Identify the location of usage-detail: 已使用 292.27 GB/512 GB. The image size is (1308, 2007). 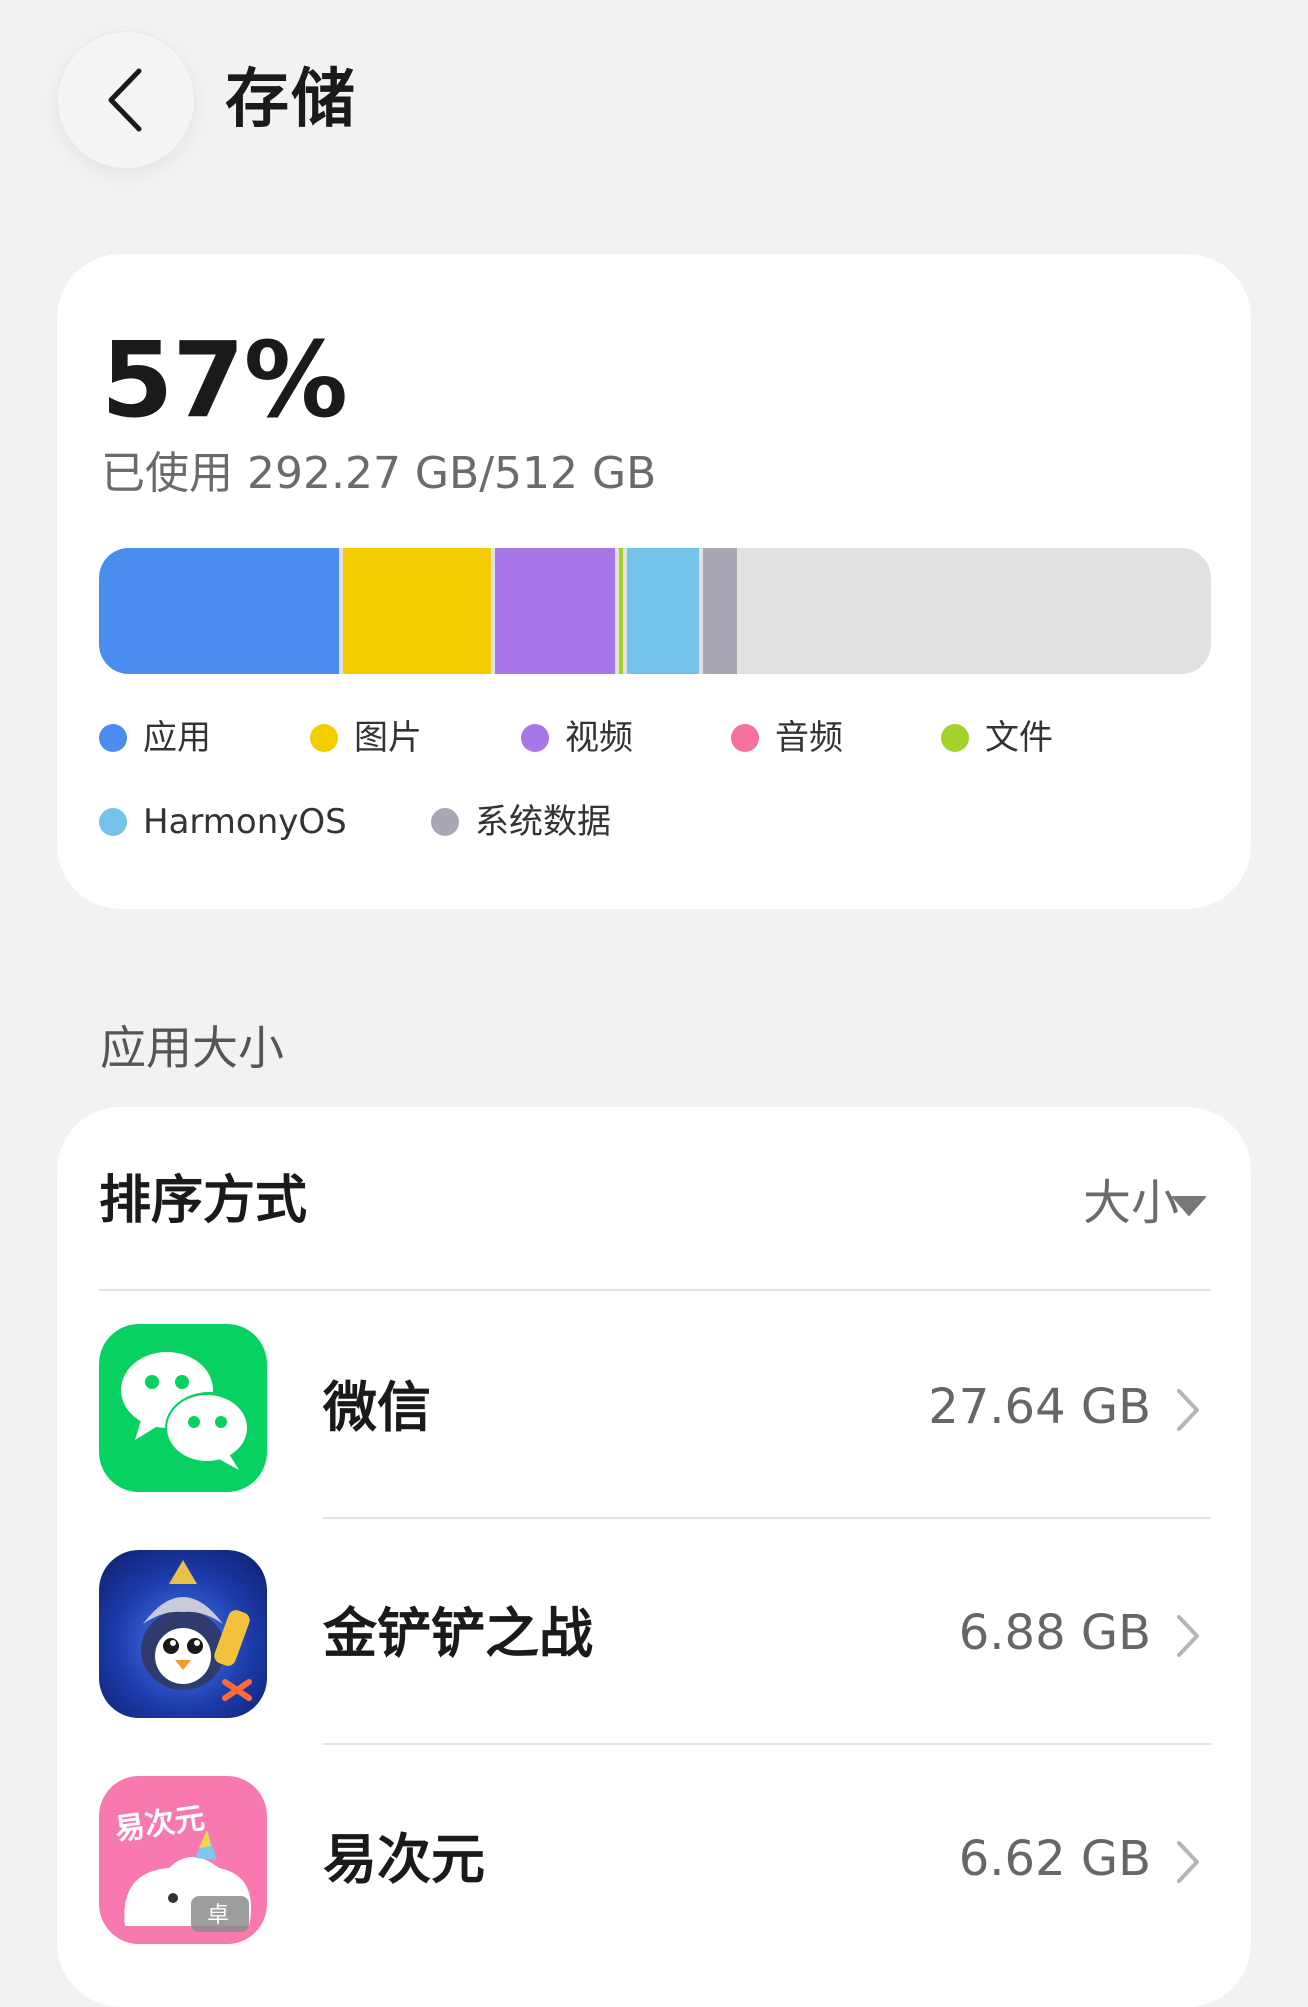
(379, 473).